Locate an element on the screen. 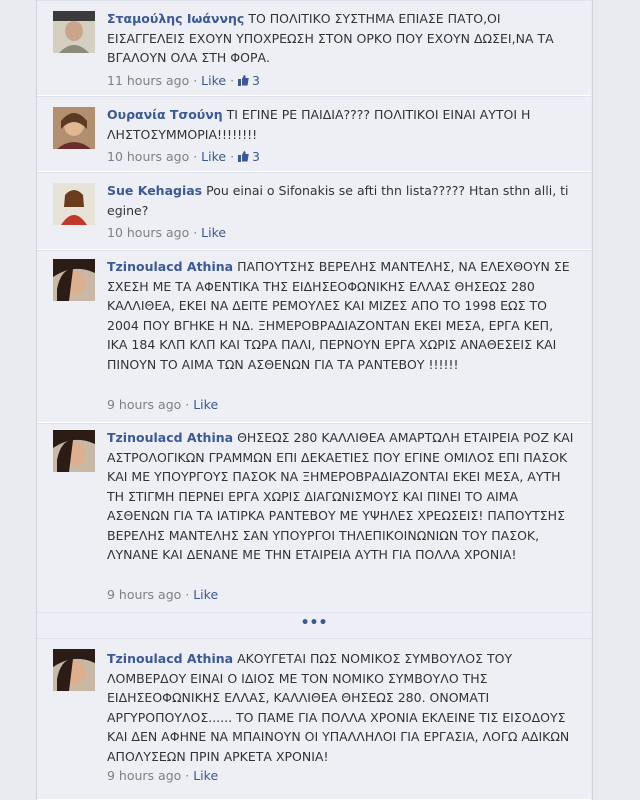 Image resolution: width=640 pixels, height=800 pixels. comment-meta: 10 hours ago · Like · 3 is located at coordinates (183, 156).